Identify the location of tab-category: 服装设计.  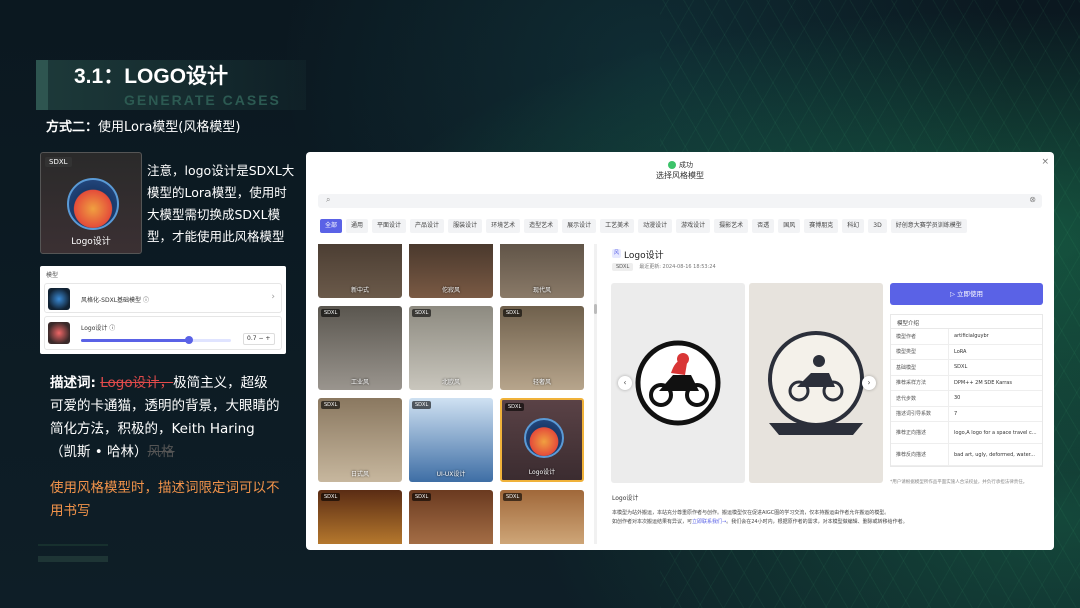
(465, 226).